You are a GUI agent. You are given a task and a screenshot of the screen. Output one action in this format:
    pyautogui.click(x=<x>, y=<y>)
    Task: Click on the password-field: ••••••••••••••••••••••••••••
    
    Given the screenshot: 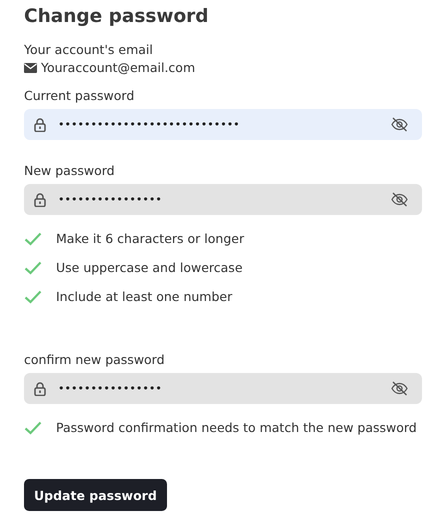 What is the action you would take?
    pyautogui.click(x=223, y=124)
    